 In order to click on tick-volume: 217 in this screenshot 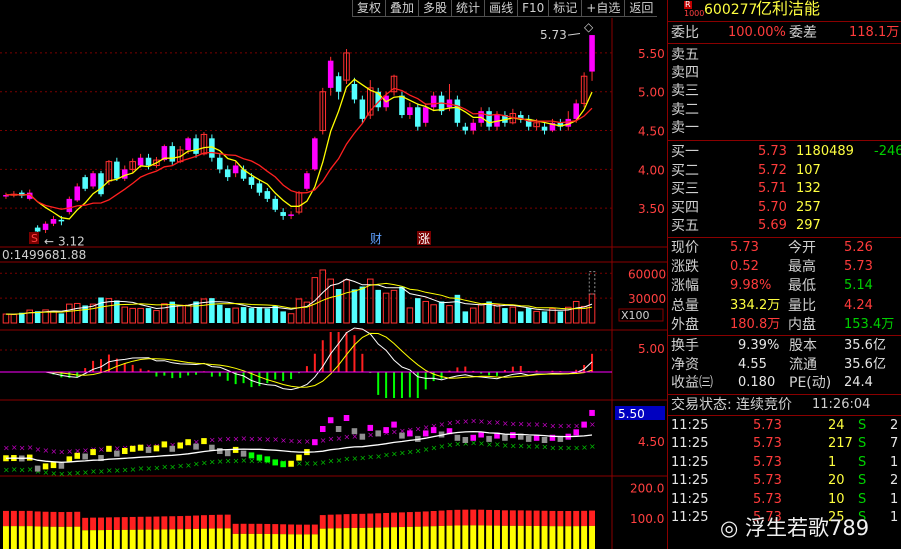, I will do `click(840, 444)`.